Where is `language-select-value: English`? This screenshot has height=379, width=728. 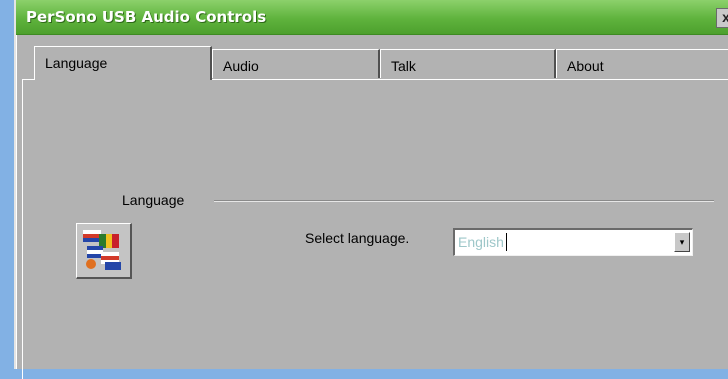
language-select-value: English is located at coordinates (482, 242).